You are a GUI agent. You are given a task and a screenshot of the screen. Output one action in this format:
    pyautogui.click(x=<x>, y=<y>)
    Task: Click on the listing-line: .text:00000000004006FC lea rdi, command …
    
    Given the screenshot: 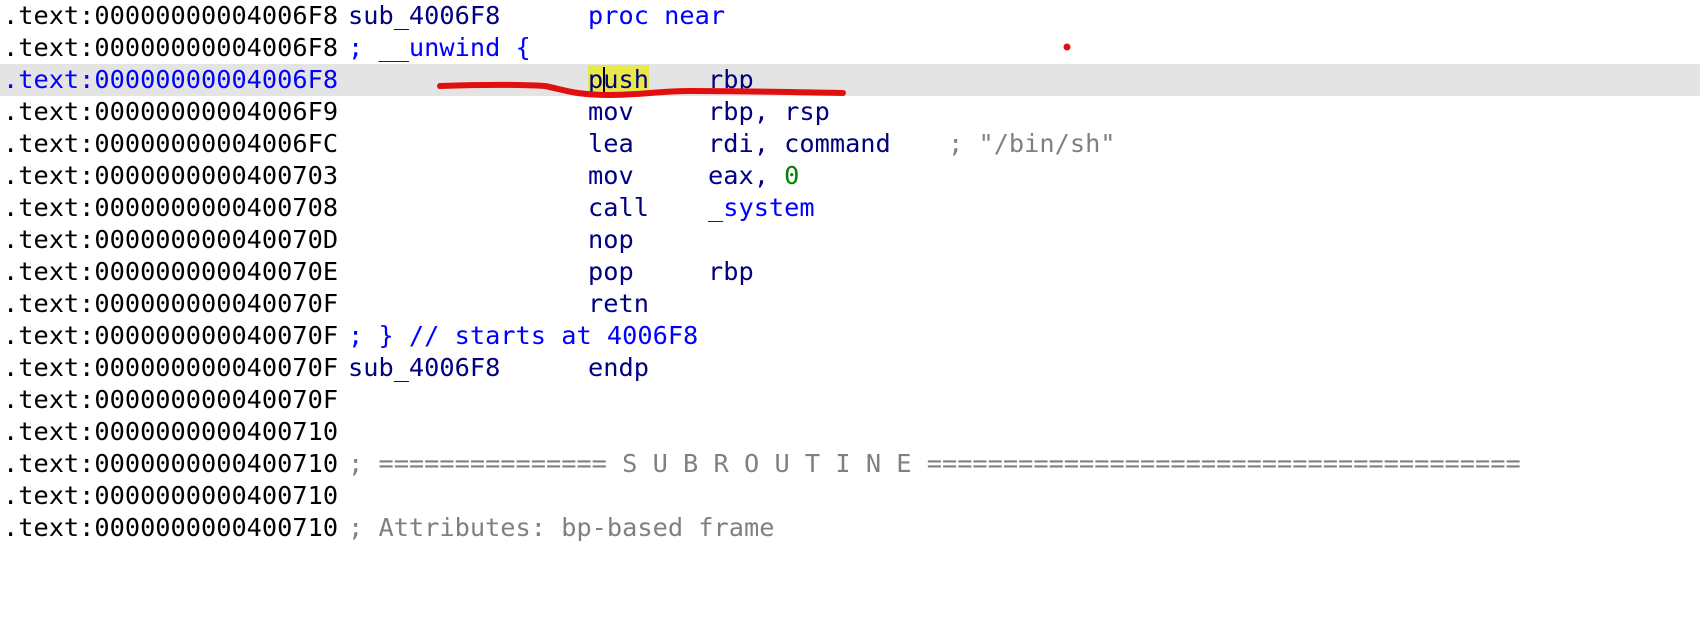 What is the action you would take?
    pyautogui.click(x=850, y=144)
    